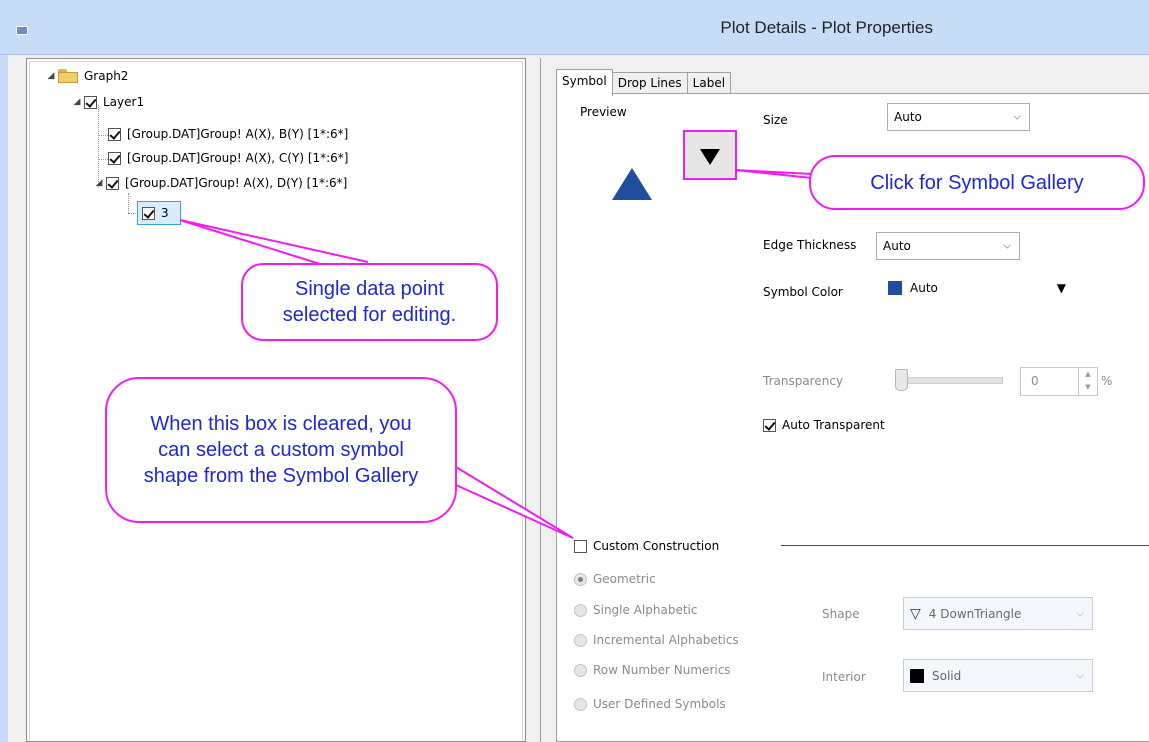 The image size is (1149, 742). Describe the element at coordinates (897, 246) in the screenshot. I see `edge-thickness-value: Auto` at that location.